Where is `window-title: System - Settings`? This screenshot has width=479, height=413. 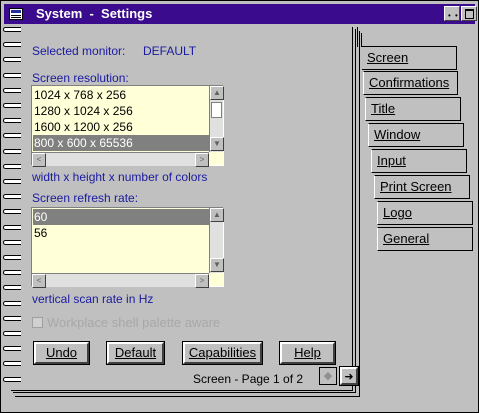
window-title: System - Settings is located at coordinates (94, 13).